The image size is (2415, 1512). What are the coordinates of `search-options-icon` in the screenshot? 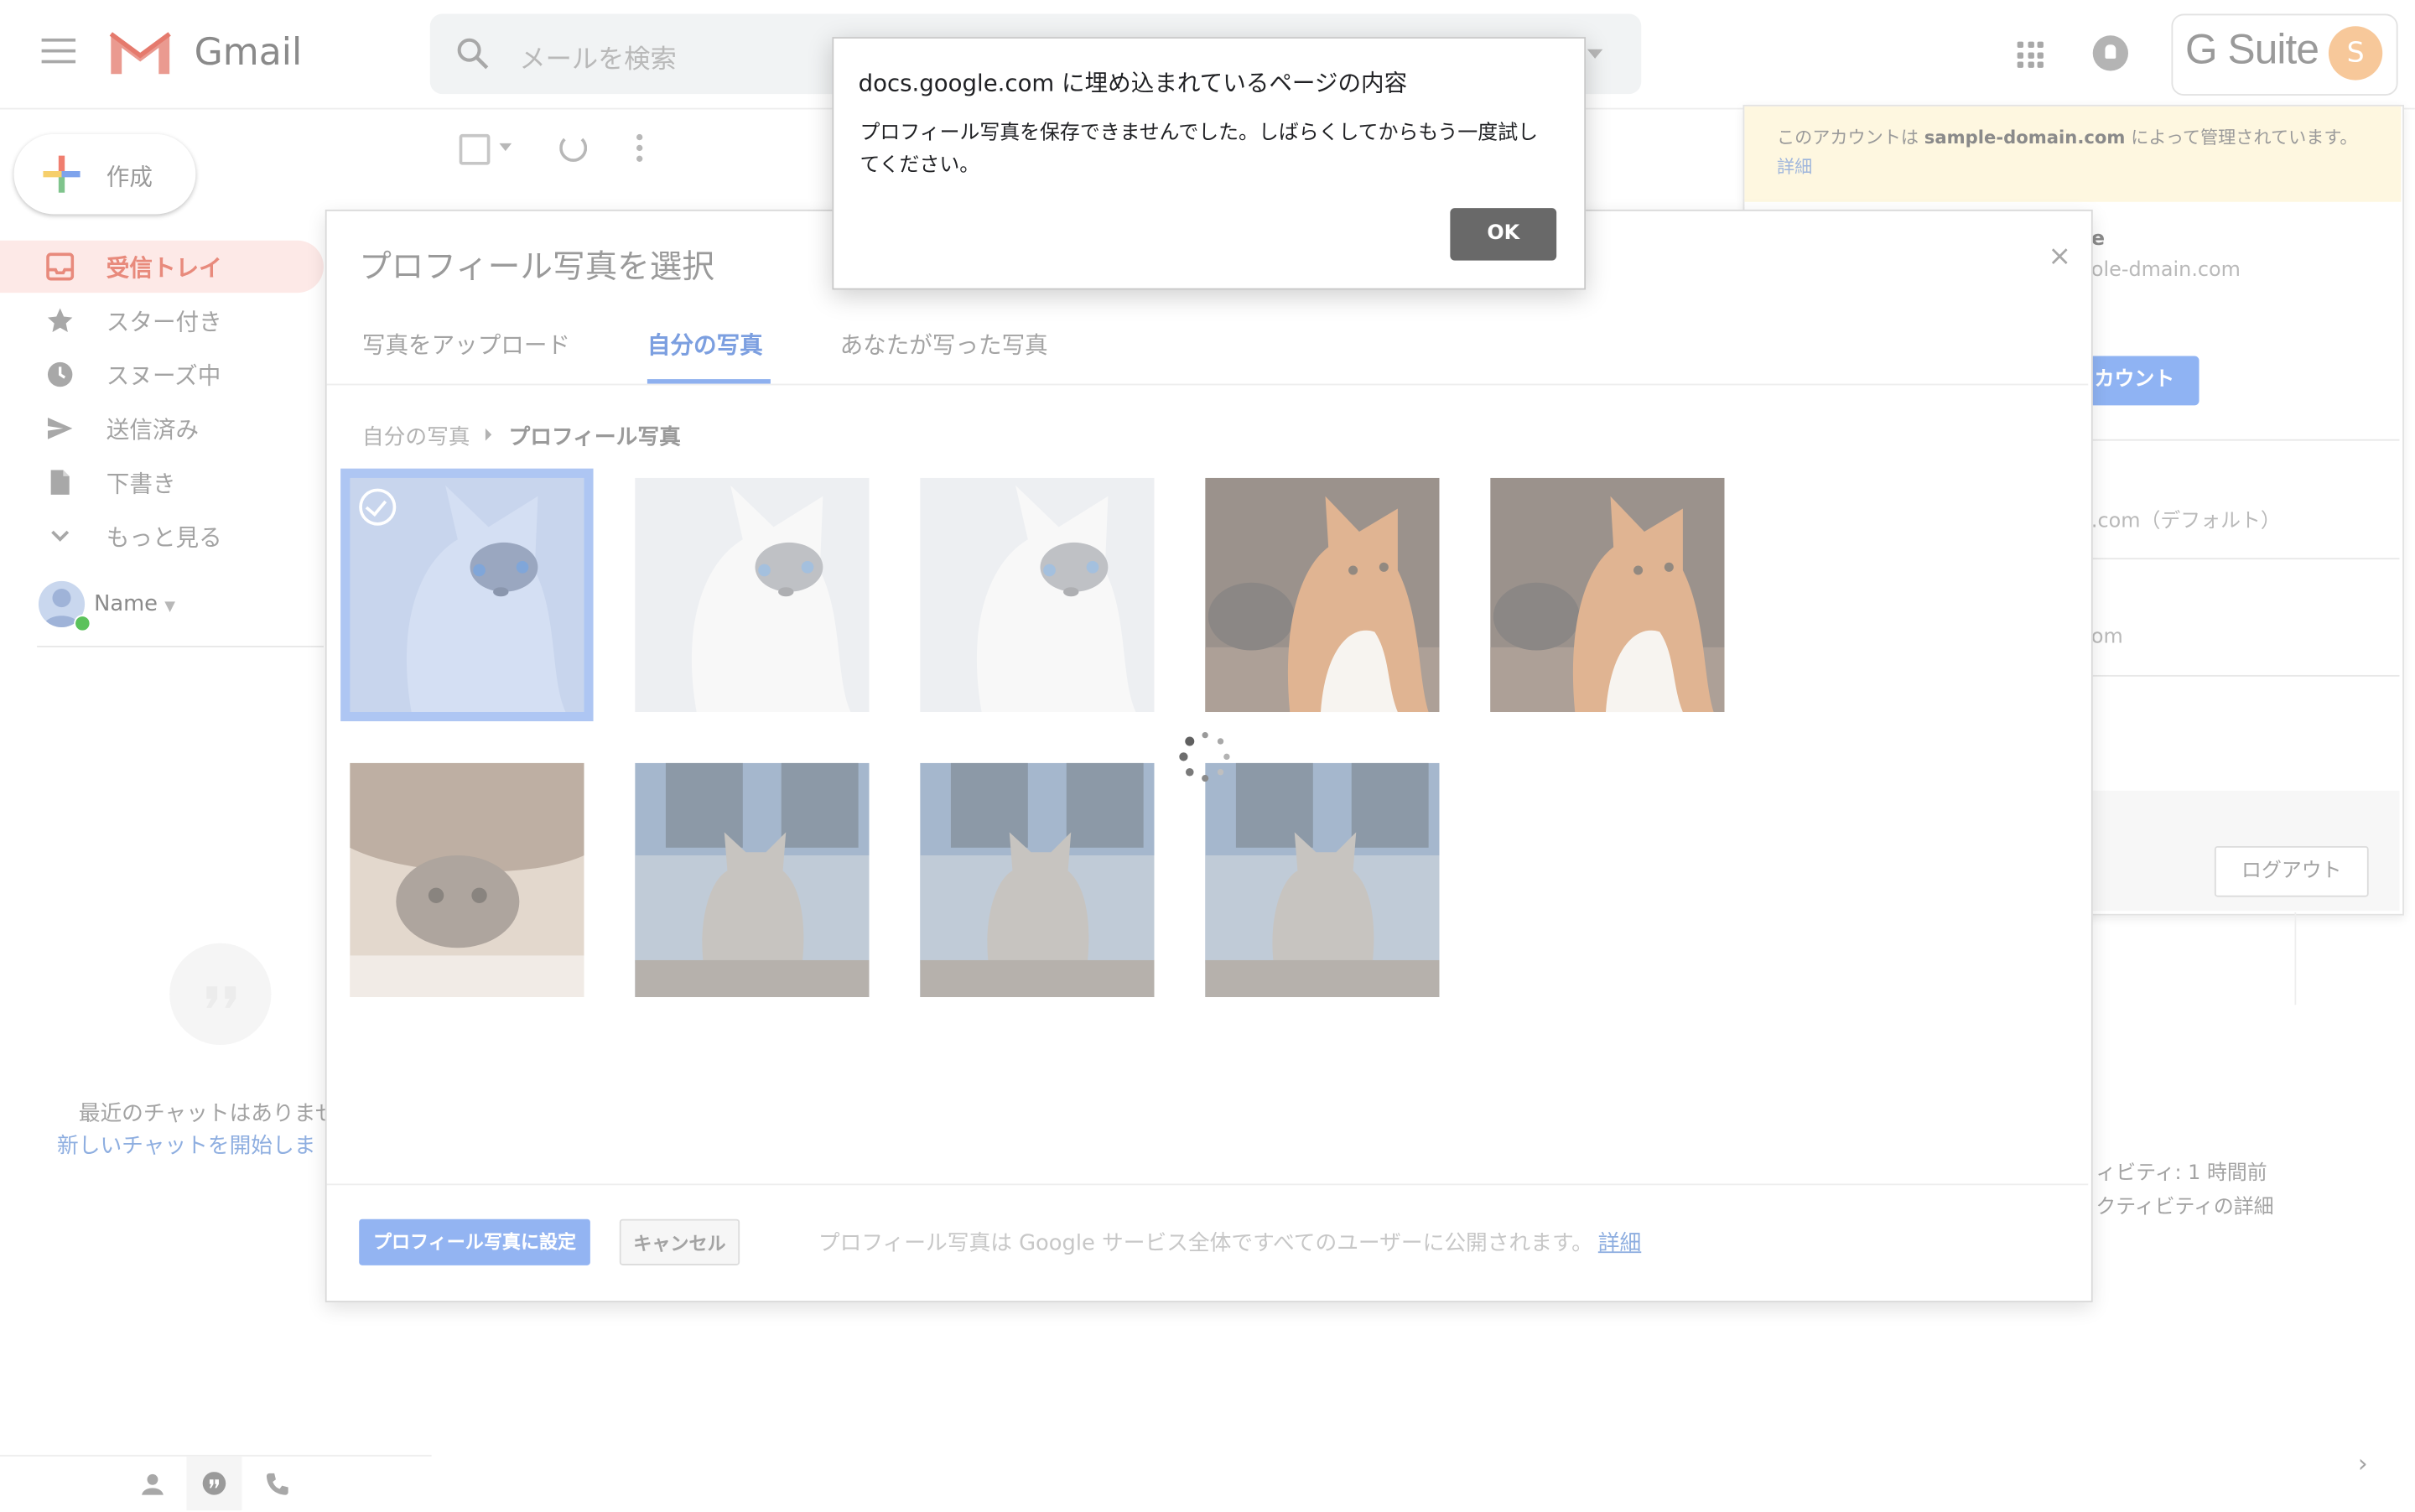 It's located at (1595, 54).